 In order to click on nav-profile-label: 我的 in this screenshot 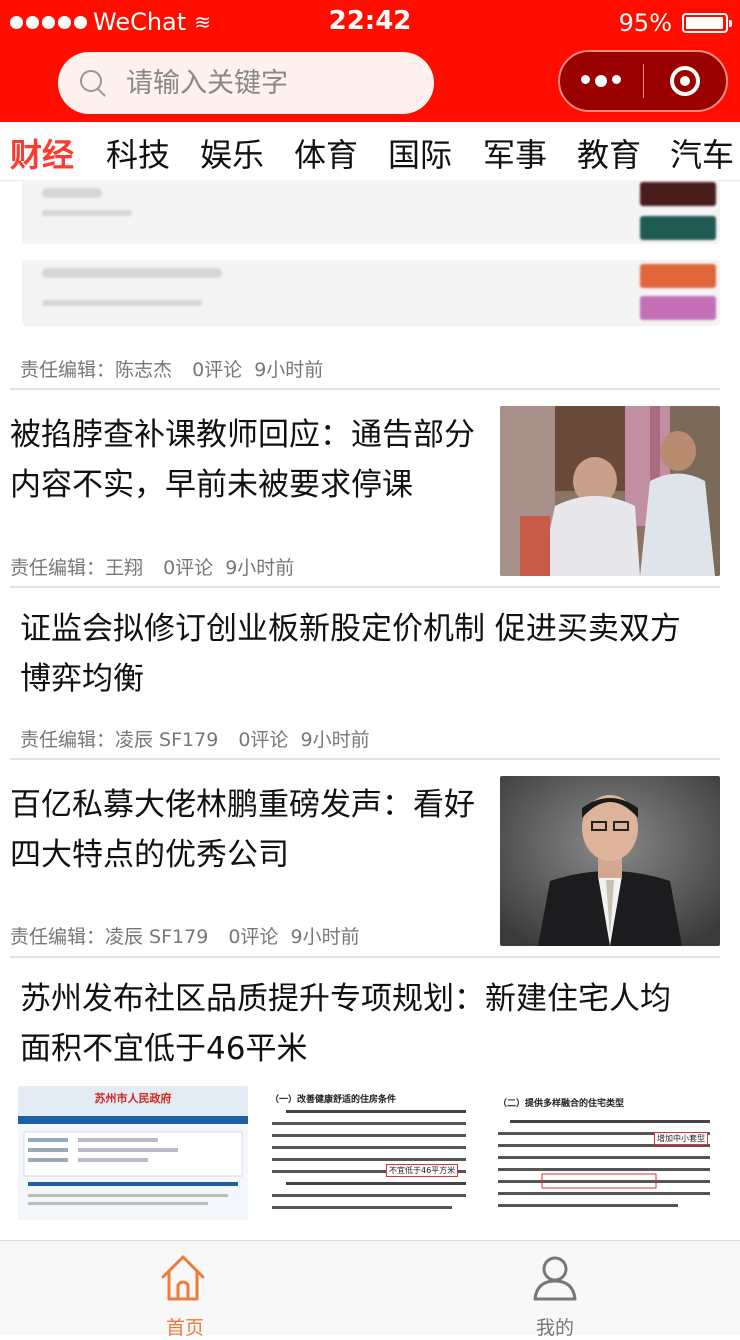, I will do `click(554, 1328)`.